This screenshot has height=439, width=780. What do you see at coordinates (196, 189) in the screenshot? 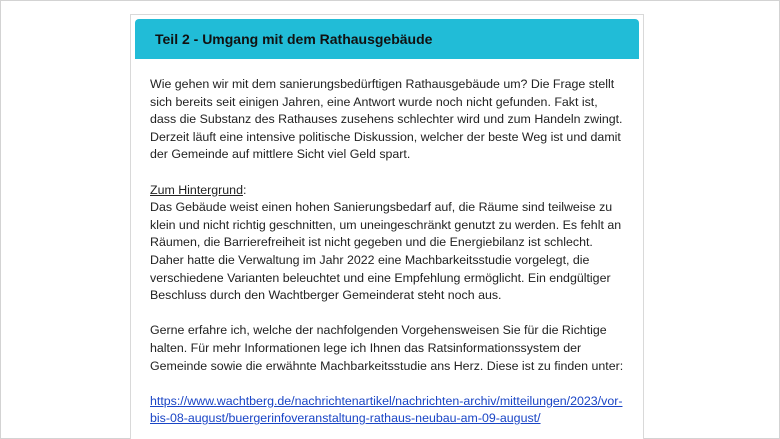
I see `background-heading: Zum Hintergrund` at bounding box center [196, 189].